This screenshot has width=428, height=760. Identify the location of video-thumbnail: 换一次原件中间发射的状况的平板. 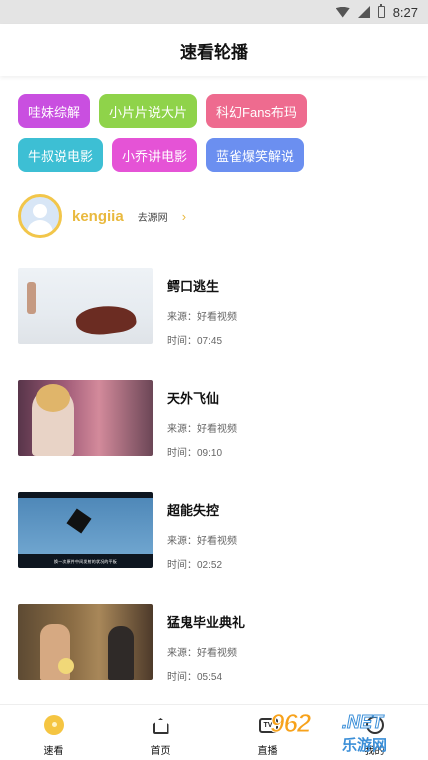
(85, 530).